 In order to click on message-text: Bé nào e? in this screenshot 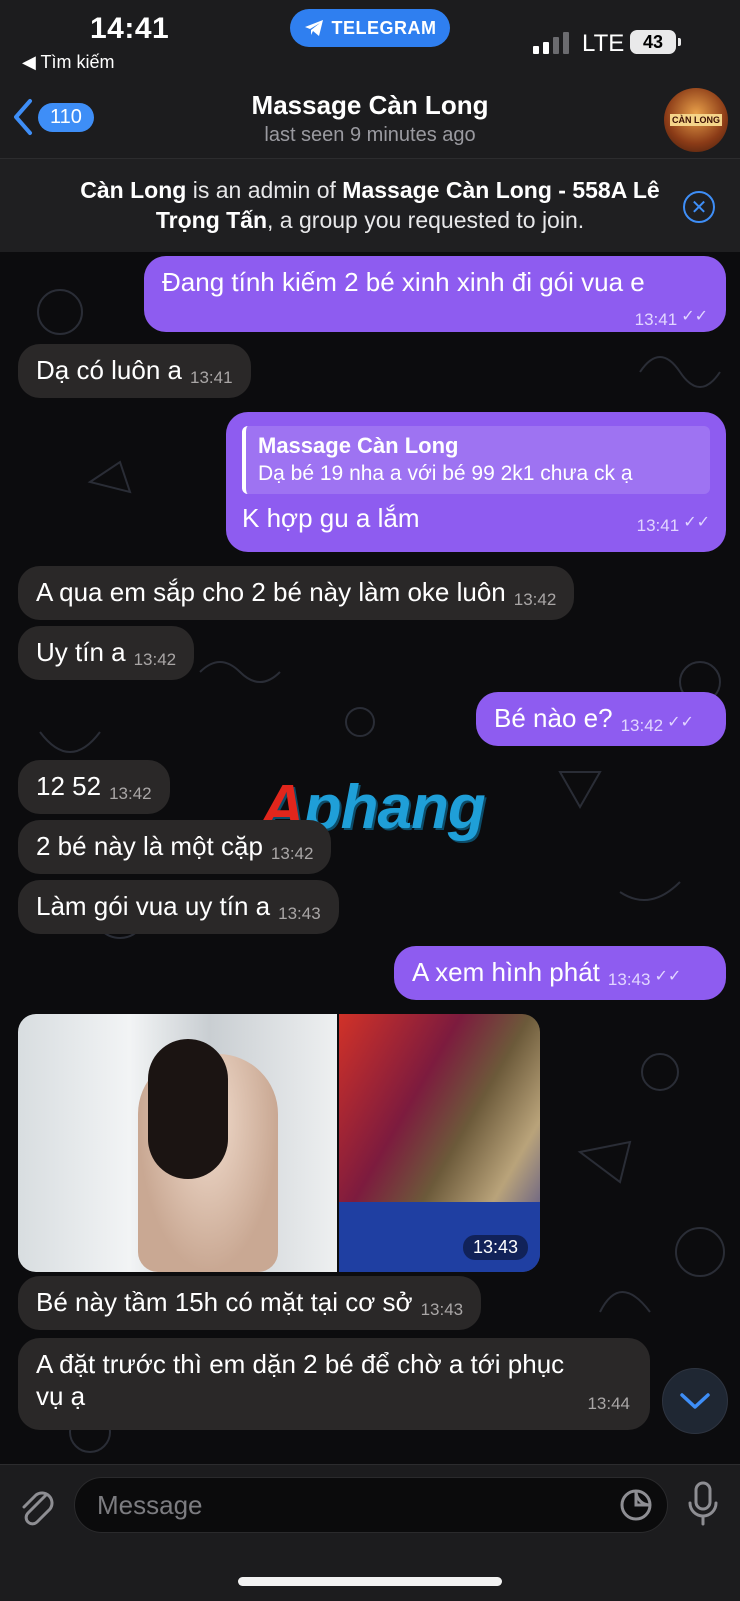, I will do `click(553, 718)`.